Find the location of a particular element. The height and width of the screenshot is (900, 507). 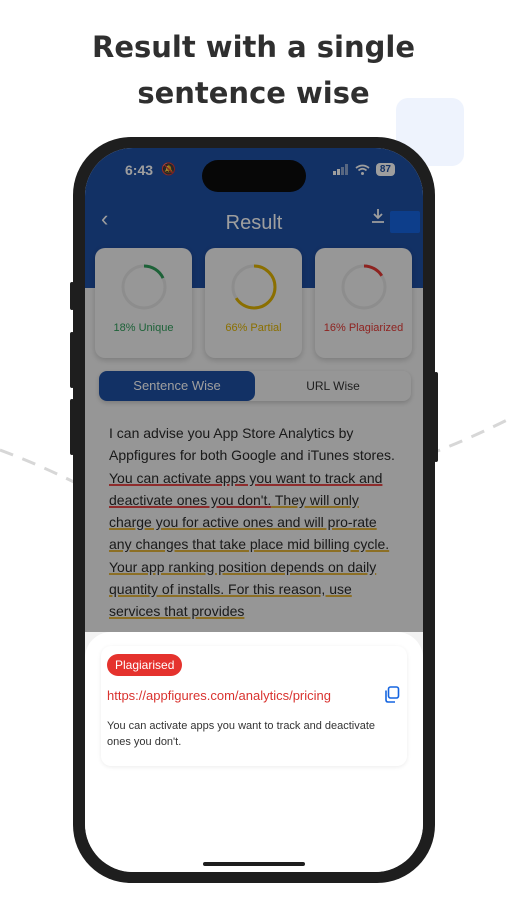

copy-icon is located at coordinates (392, 694).